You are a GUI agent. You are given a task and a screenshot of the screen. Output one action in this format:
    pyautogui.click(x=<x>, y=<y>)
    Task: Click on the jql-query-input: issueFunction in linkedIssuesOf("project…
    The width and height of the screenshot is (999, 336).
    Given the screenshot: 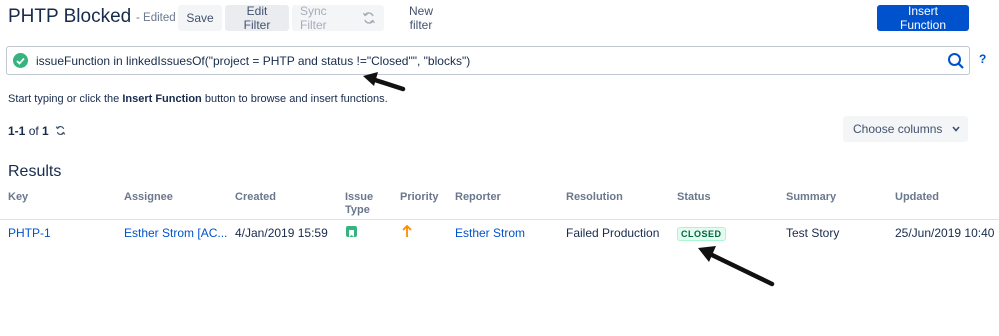 What is the action you would take?
    pyautogui.click(x=488, y=60)
    